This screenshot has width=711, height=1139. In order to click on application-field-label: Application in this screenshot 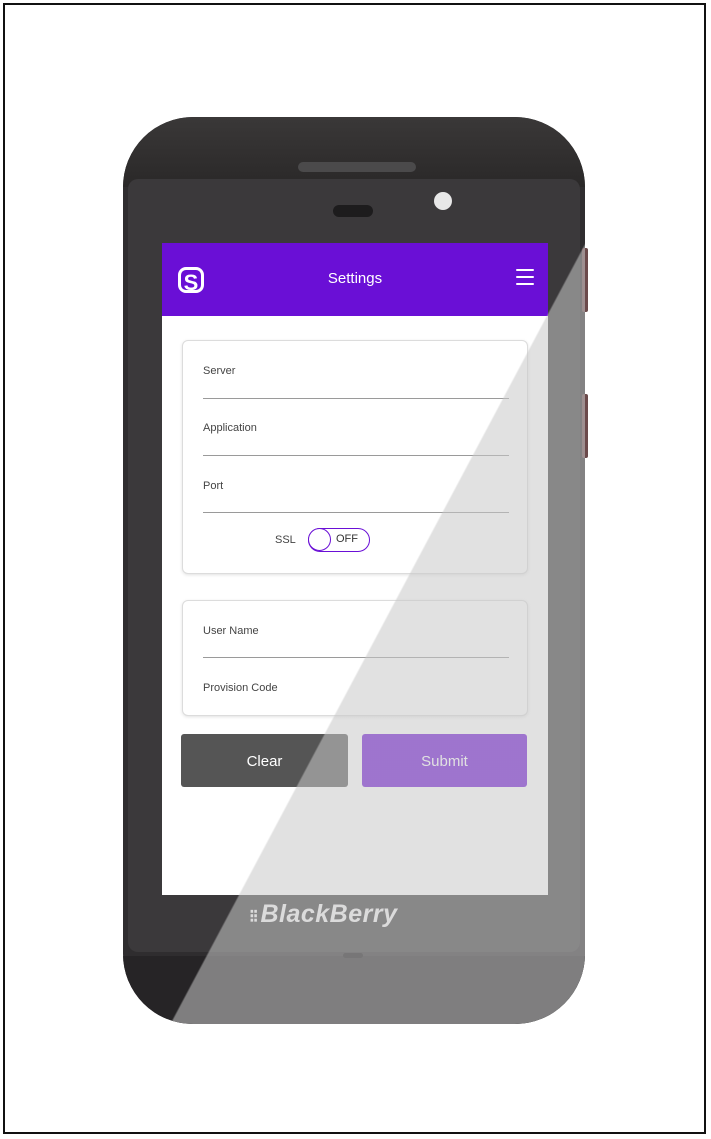, I will do `click(230, 428)`.